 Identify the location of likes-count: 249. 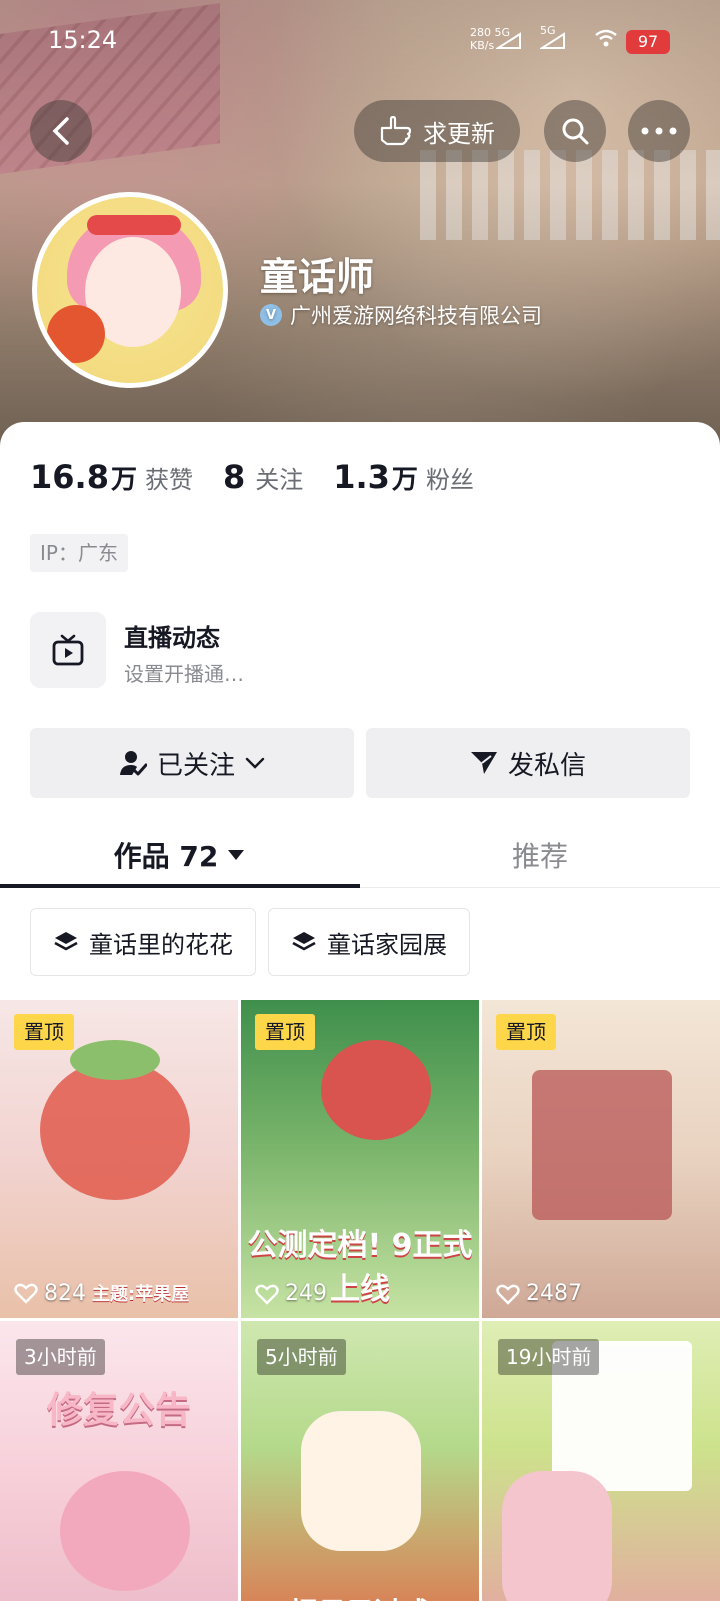
(291, 1293).